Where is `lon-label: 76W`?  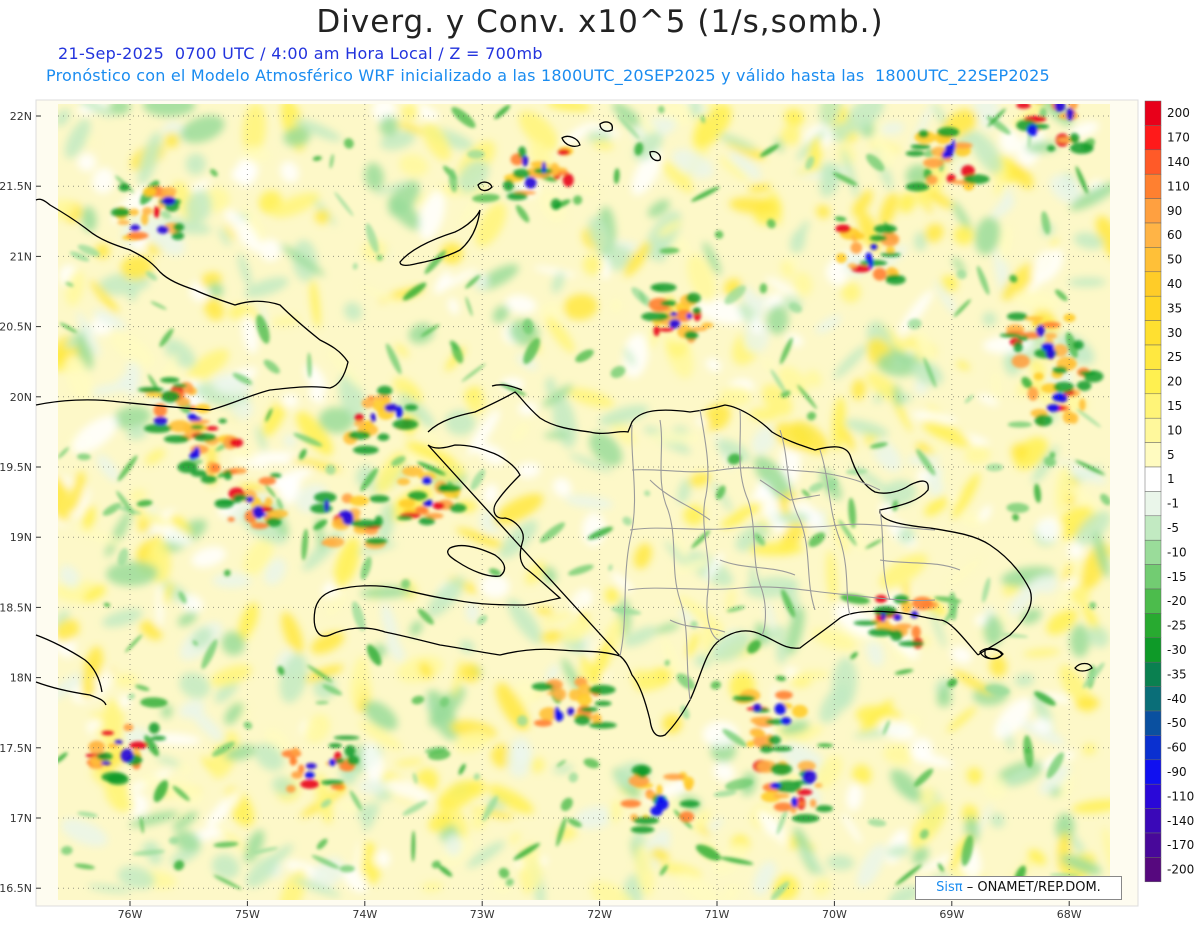 lon-label: 76W is located at coordinates (130, 914).